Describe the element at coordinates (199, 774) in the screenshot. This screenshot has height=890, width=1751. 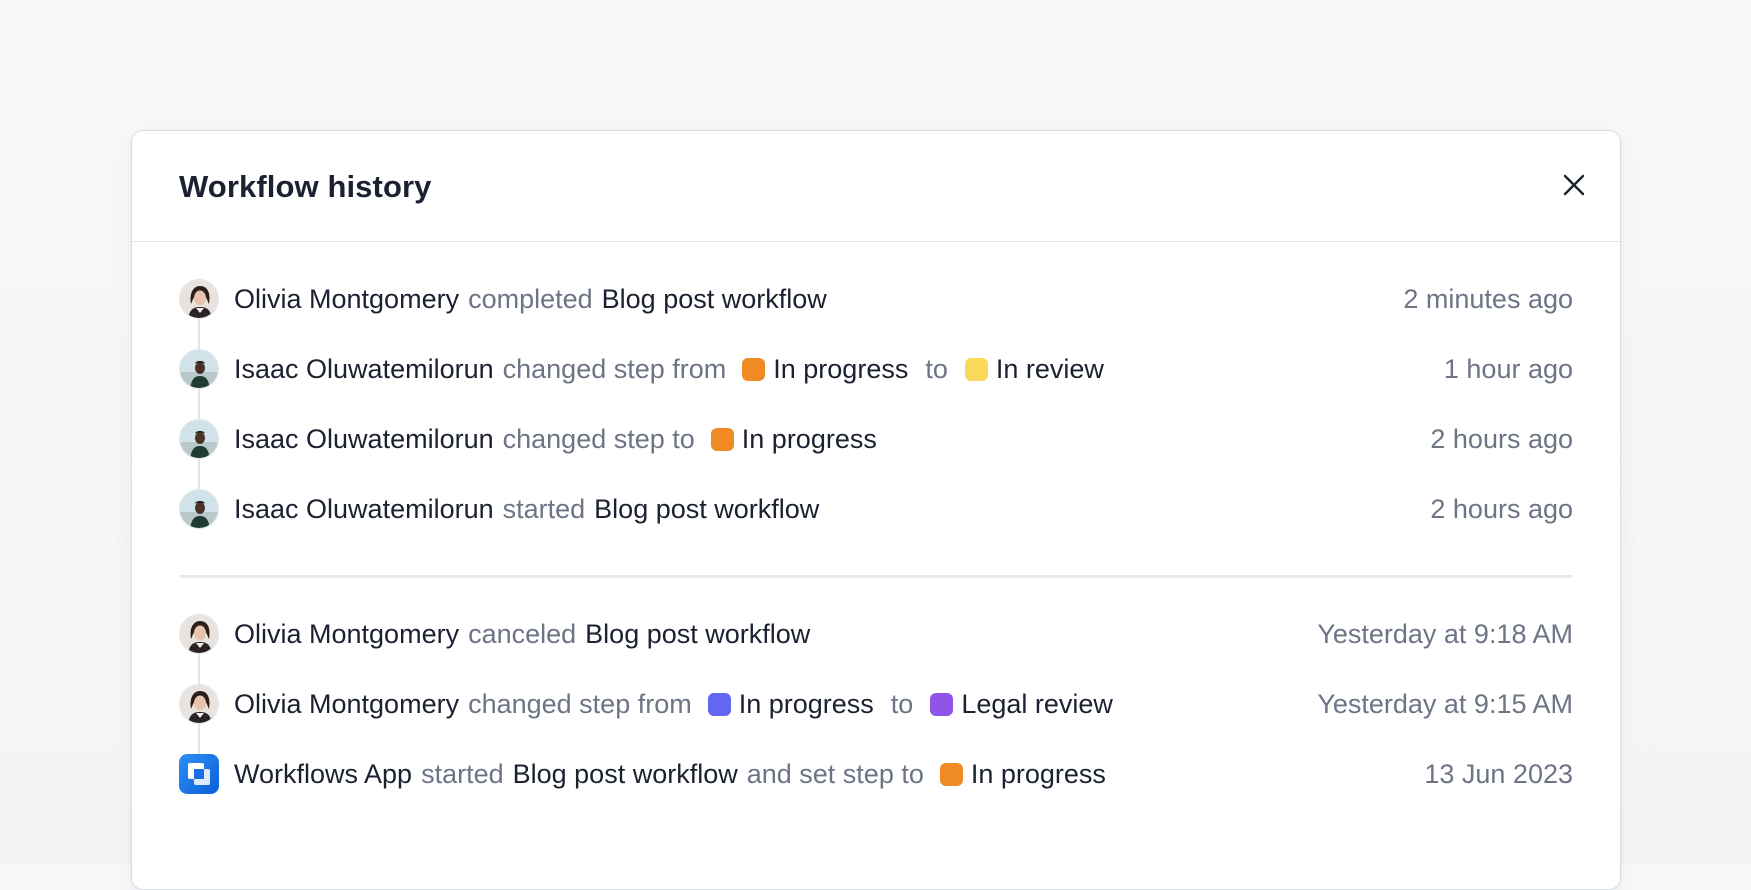
I see `workflows-app-icon` at that location.